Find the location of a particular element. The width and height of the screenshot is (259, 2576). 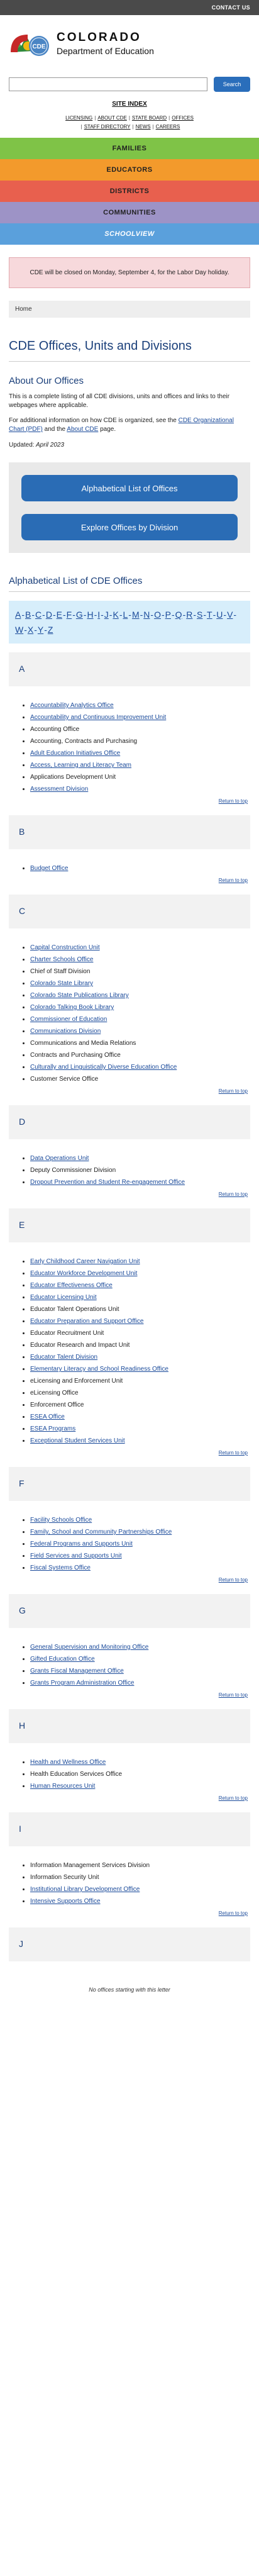

office-name: Educator Recruitment Unit is located at coordinates (67, 1333).